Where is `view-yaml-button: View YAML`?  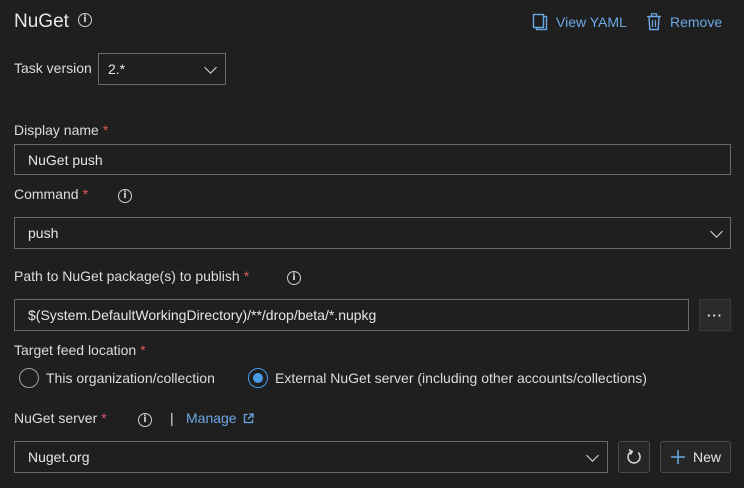 view-yaml-button: View YAML is located at coordinates (579, 22).